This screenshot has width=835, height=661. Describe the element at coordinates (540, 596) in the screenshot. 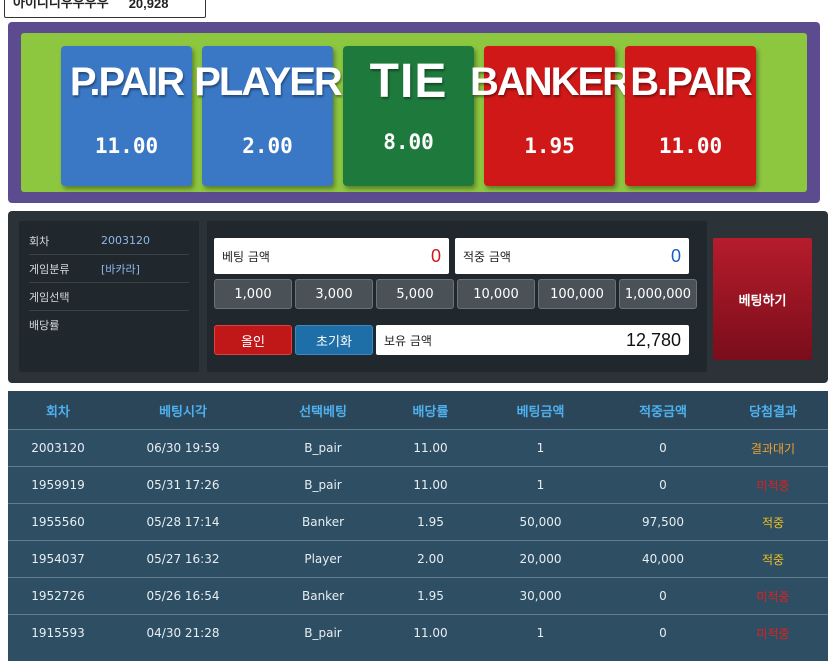

I see `cell-bet-amount: 30,000` at that location.